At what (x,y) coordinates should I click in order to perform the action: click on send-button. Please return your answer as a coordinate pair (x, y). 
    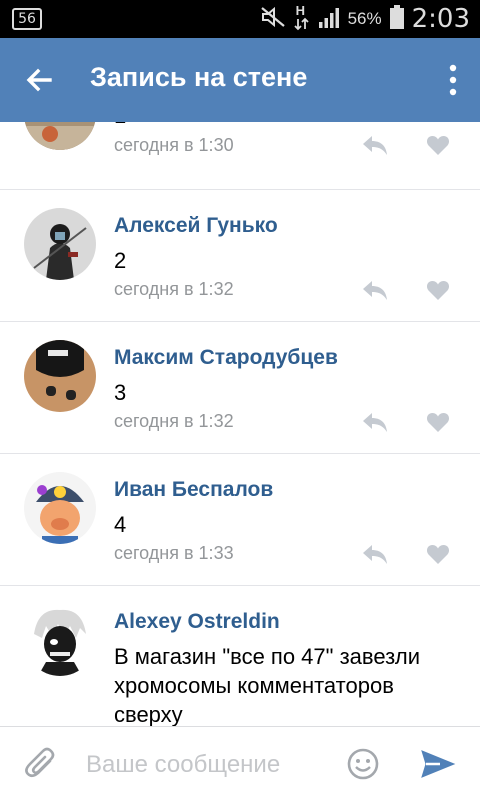
    Looking at the image, I should click on (438, 764).